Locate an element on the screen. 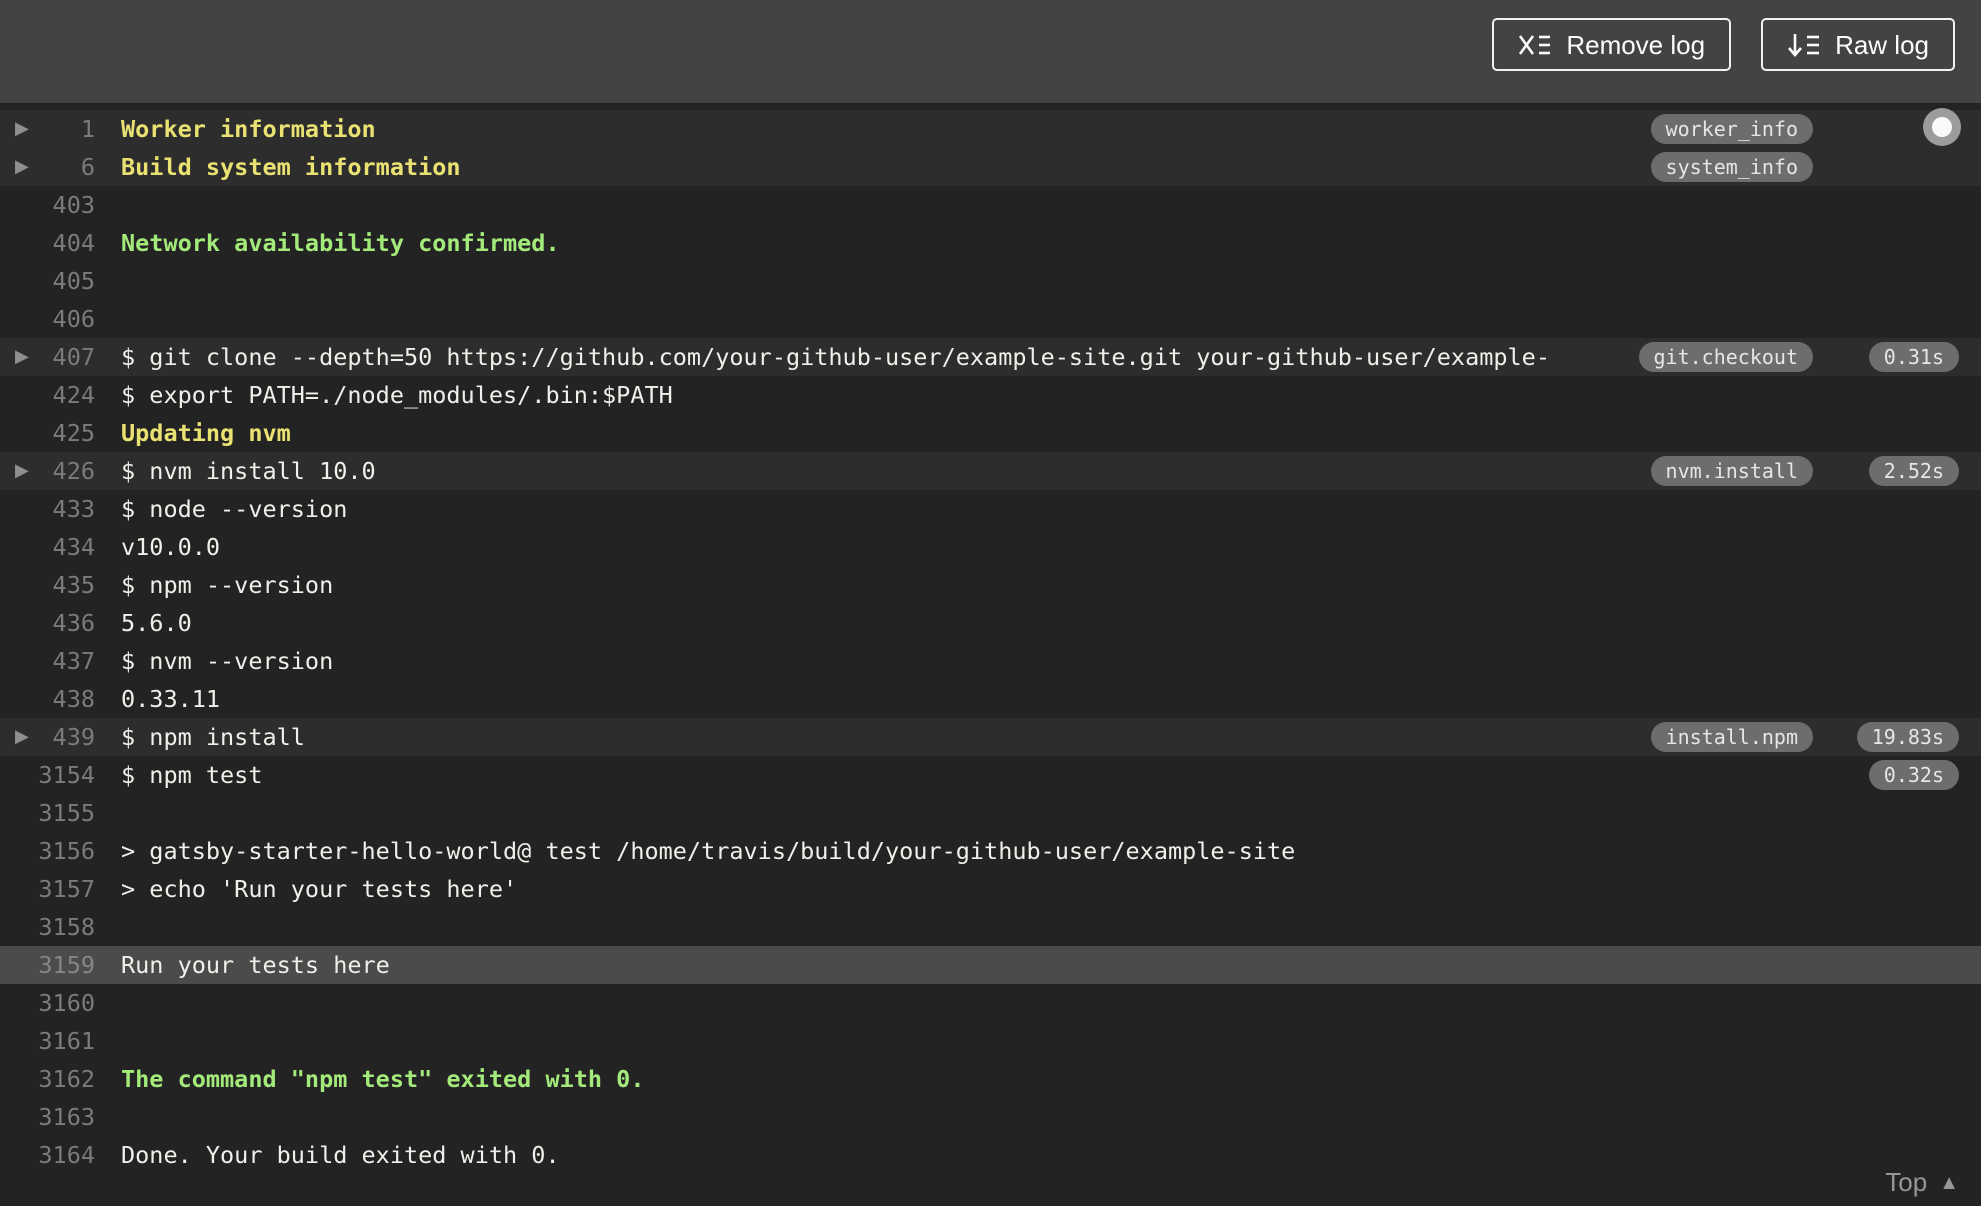  log-line-text: 0.33.11 is located at coordinates (171, 699).